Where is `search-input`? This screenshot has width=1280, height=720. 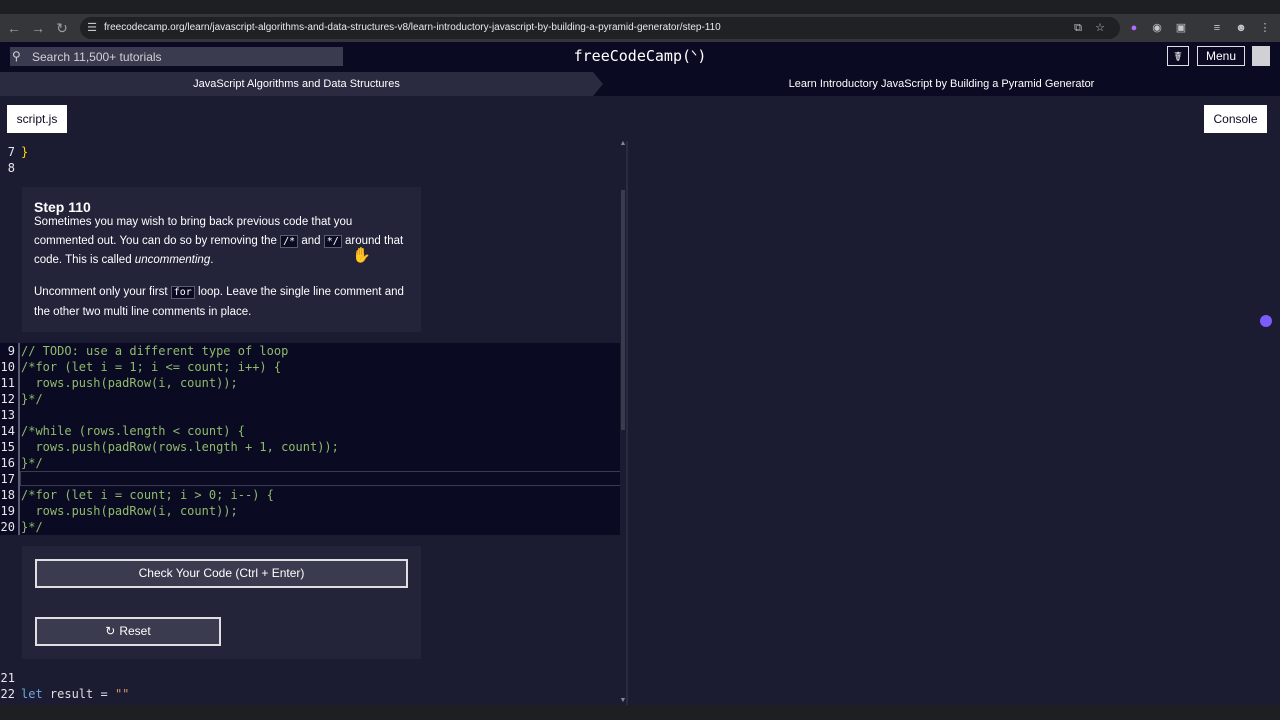 search-input is located at coordinates (182, 56).